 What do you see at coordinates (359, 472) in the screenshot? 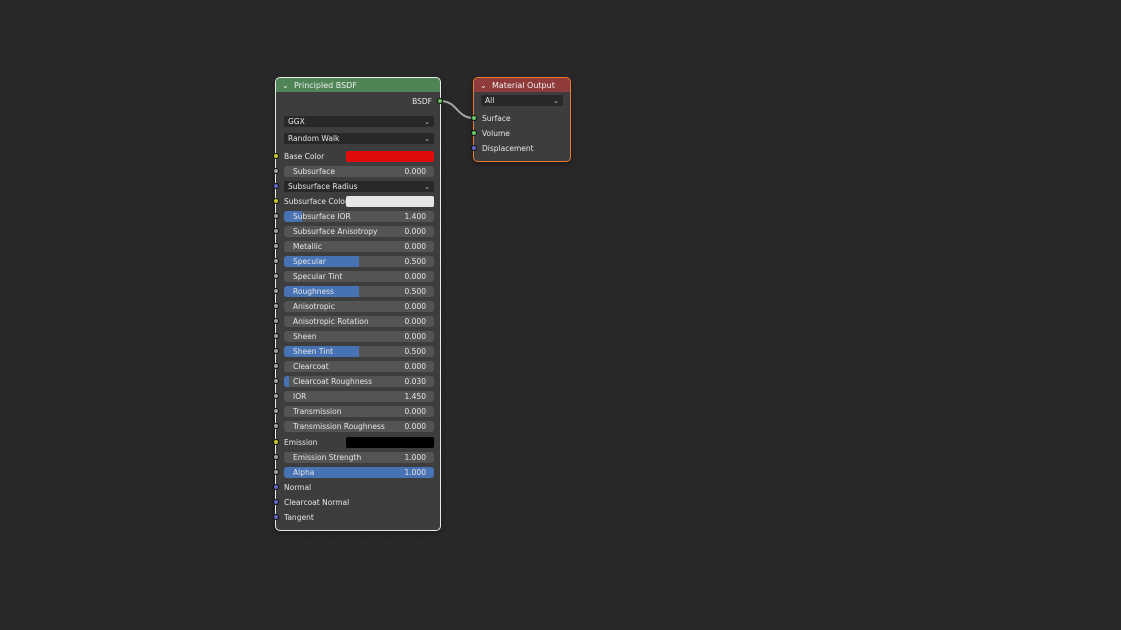
I see `alpha-field: Alpha 1.000` at bounding box center [359, 472].